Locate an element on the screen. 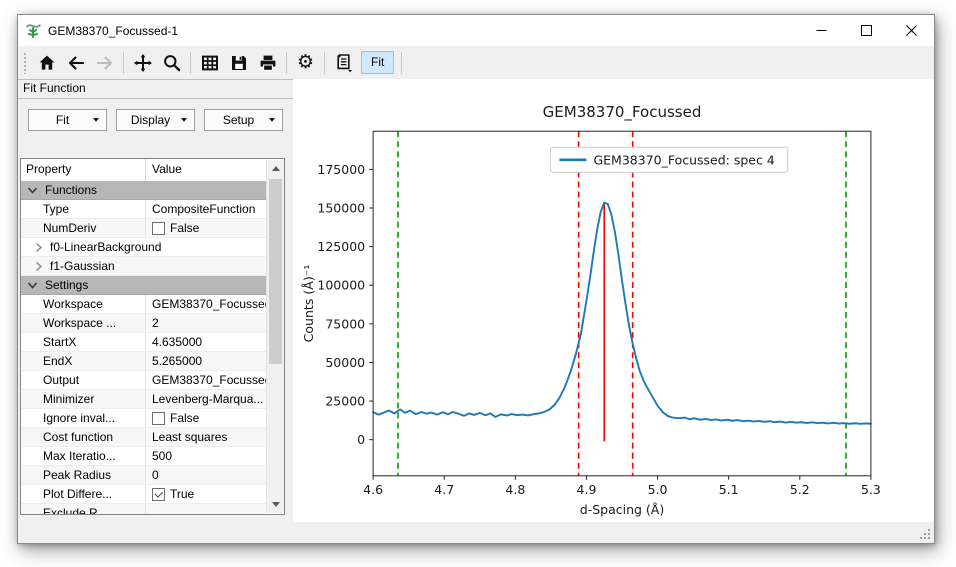 The image size is (956, 567). property-row: StartX 4.635000 is located at coordinates (144, 342).